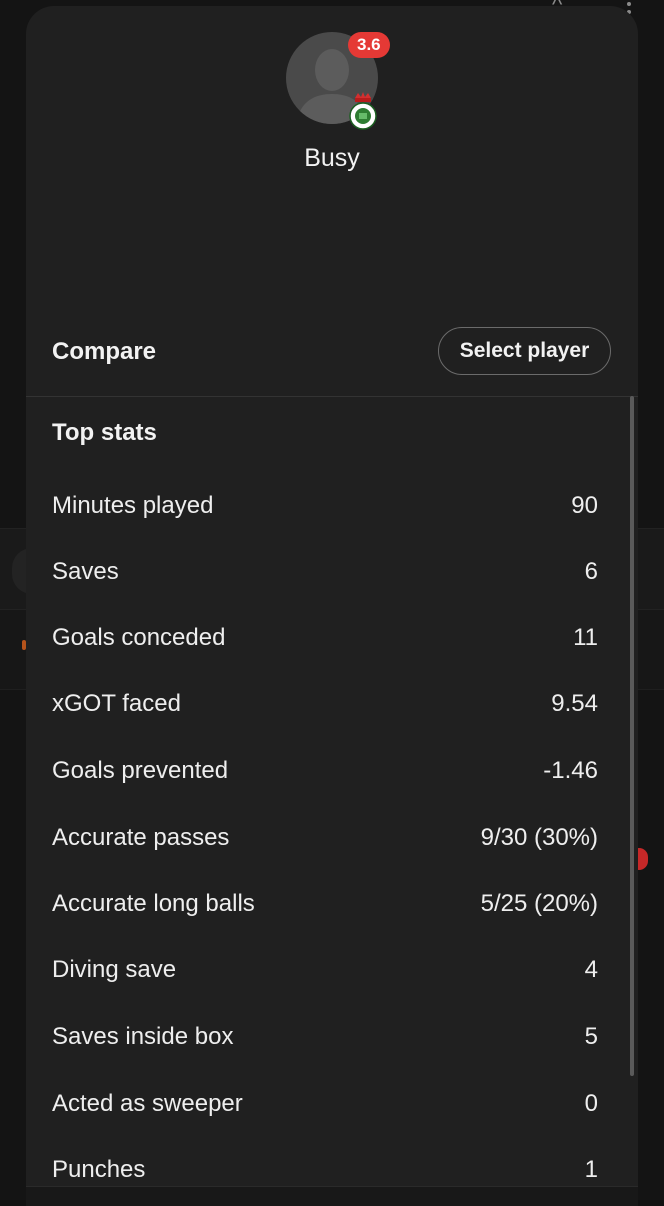 This screenshot has width=664, height=1206. I want to click on divider, so click(332, 396).